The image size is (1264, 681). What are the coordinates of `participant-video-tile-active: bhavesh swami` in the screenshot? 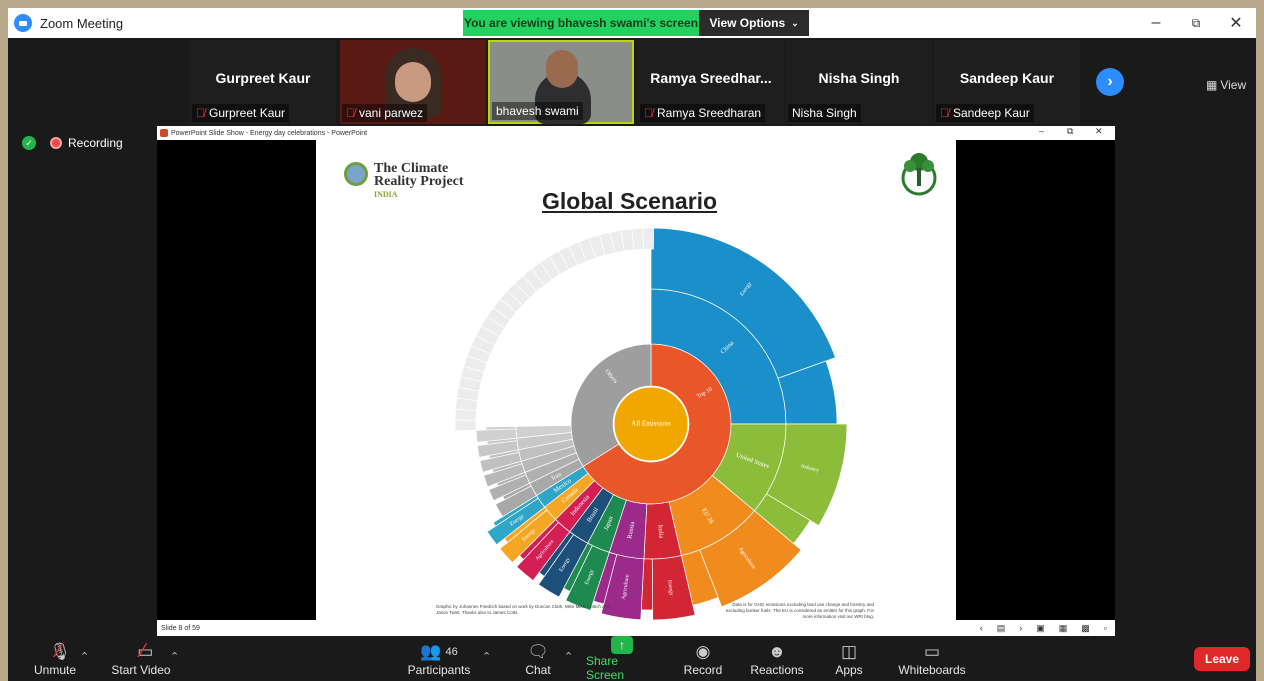 It's located at (561, 82).